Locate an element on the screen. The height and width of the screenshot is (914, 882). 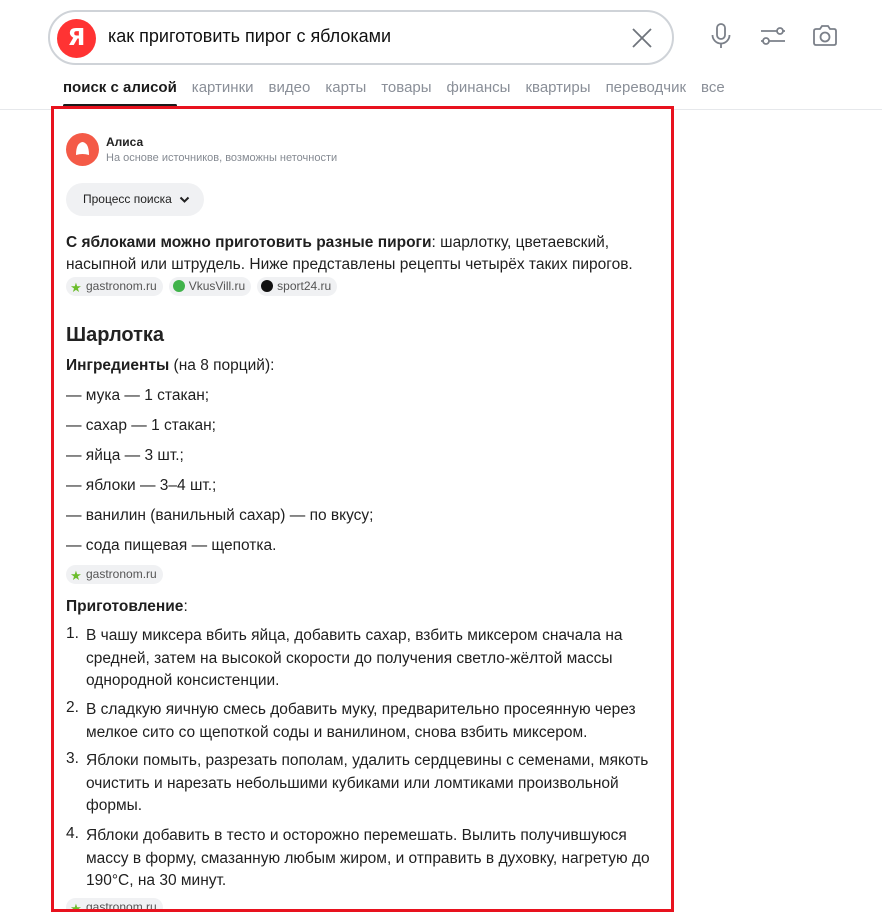
source-chip-sport24: sport24.ru is located at coordinates (297, 286).